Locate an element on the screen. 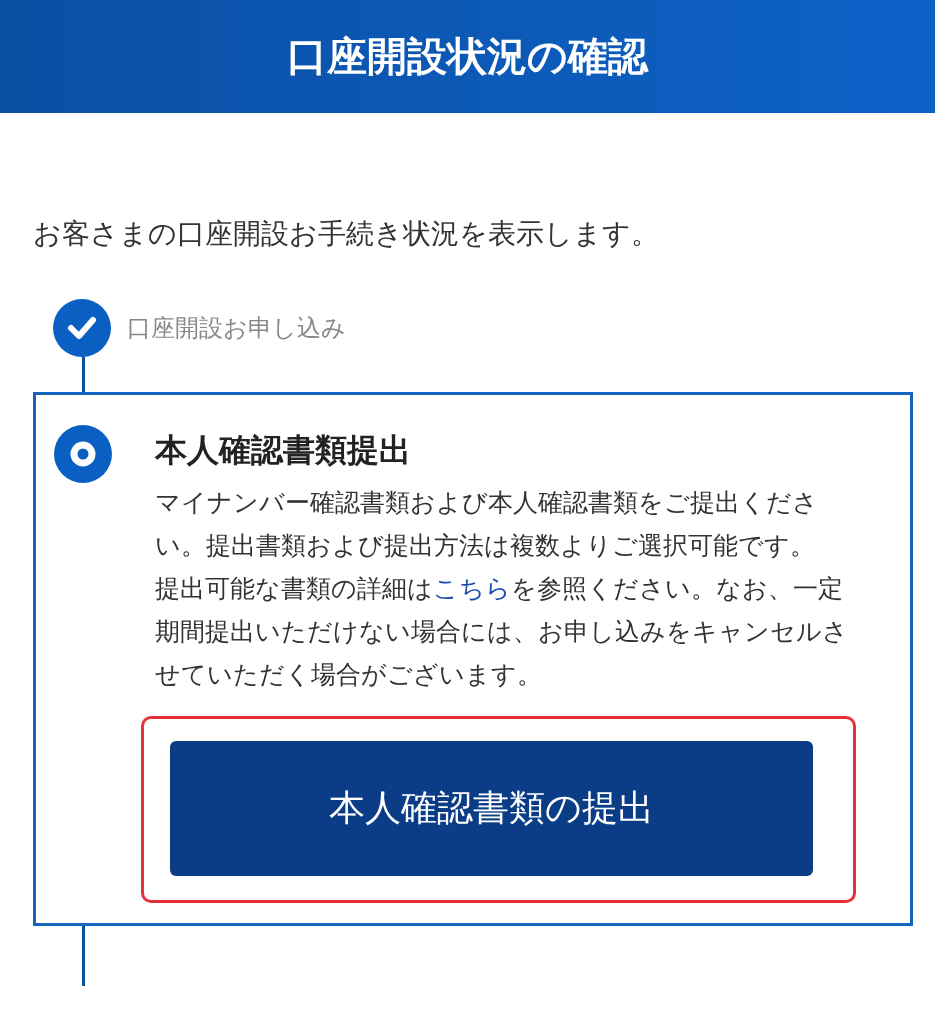 This screenshot has height=1024, width=935. step-title: 本人確認書類提出 is located at coordinates (283, 450).